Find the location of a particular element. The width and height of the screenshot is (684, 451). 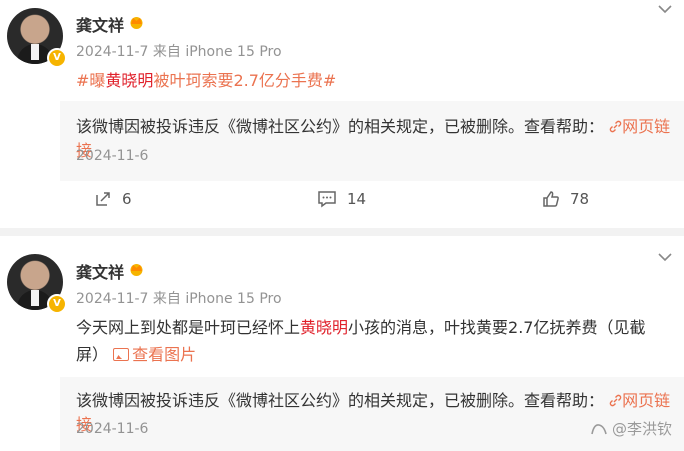

thumbs-up-icon is located at coordinates (551, 199).